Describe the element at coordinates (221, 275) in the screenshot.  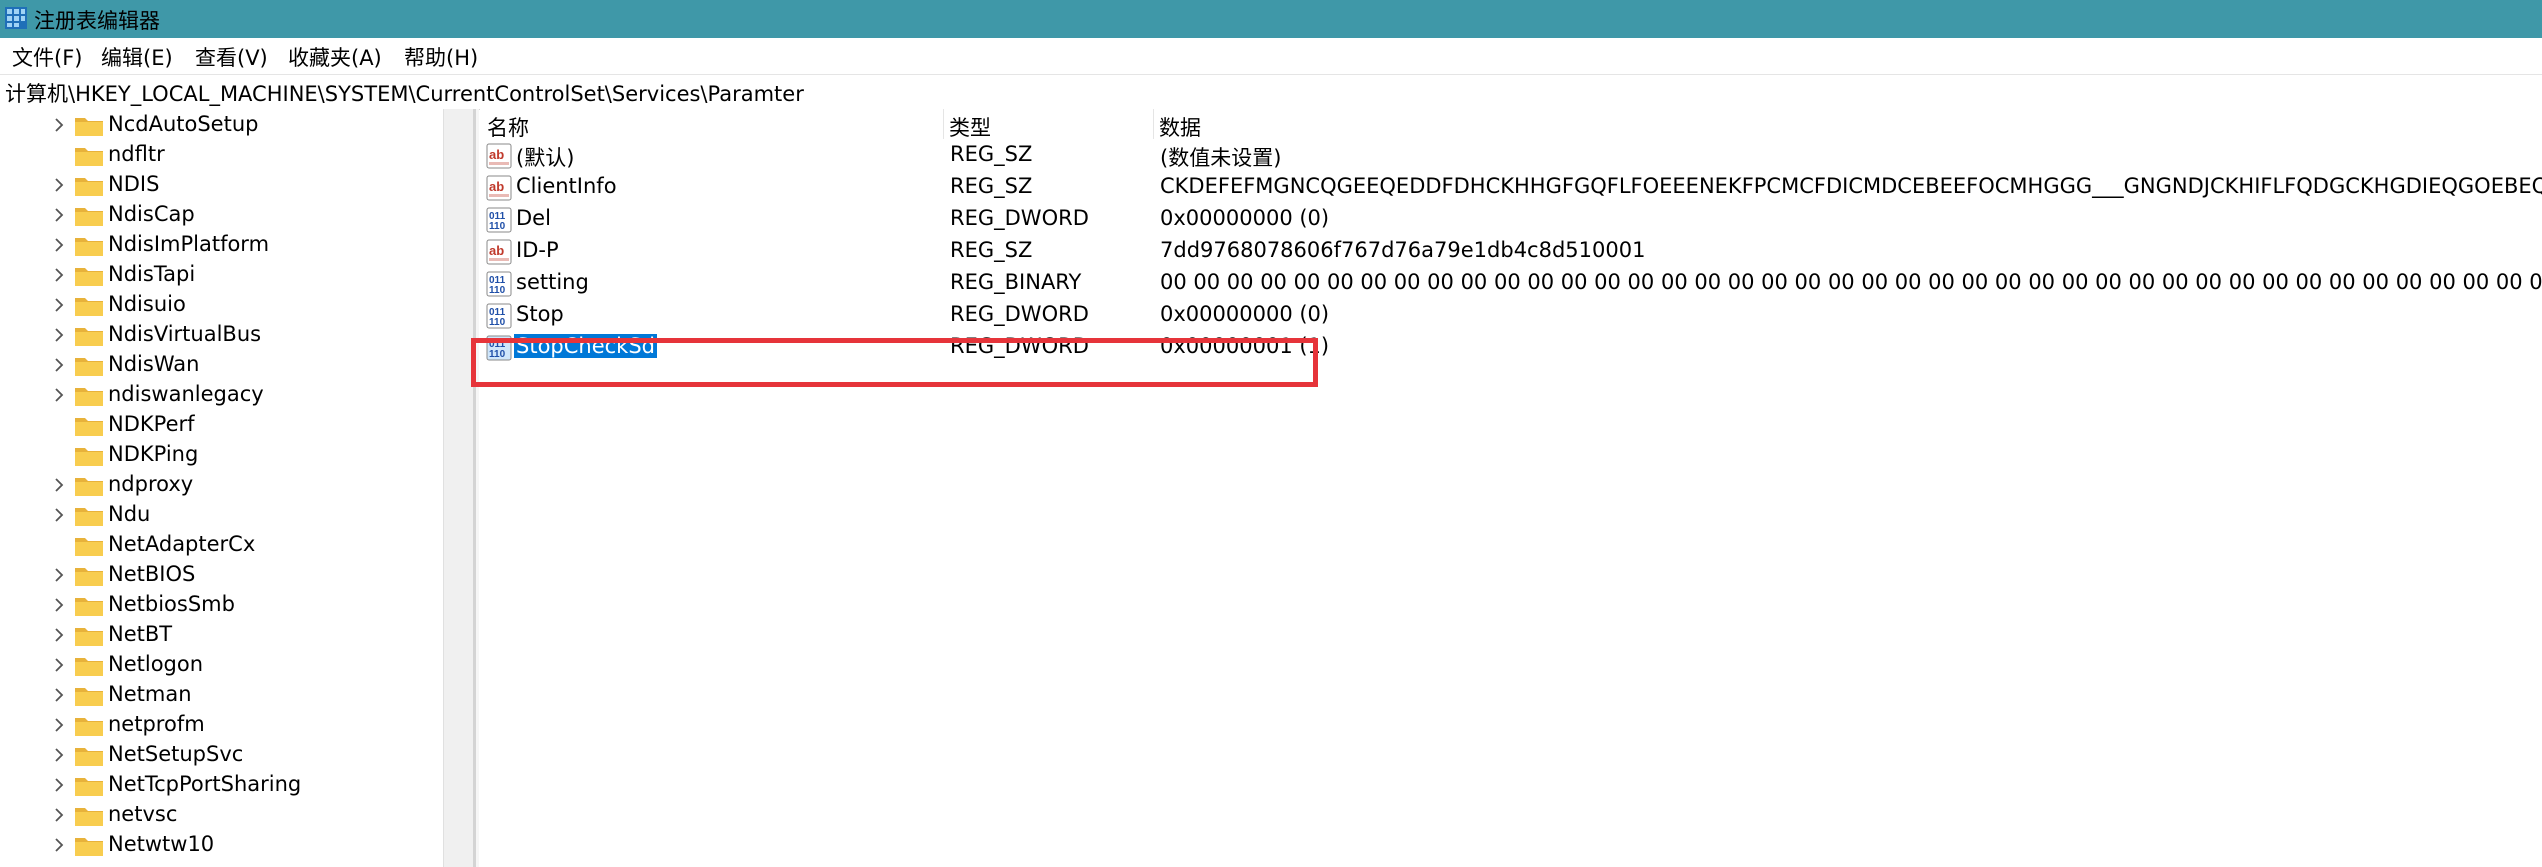
I see `tree-item: NdisTapi` at that location.